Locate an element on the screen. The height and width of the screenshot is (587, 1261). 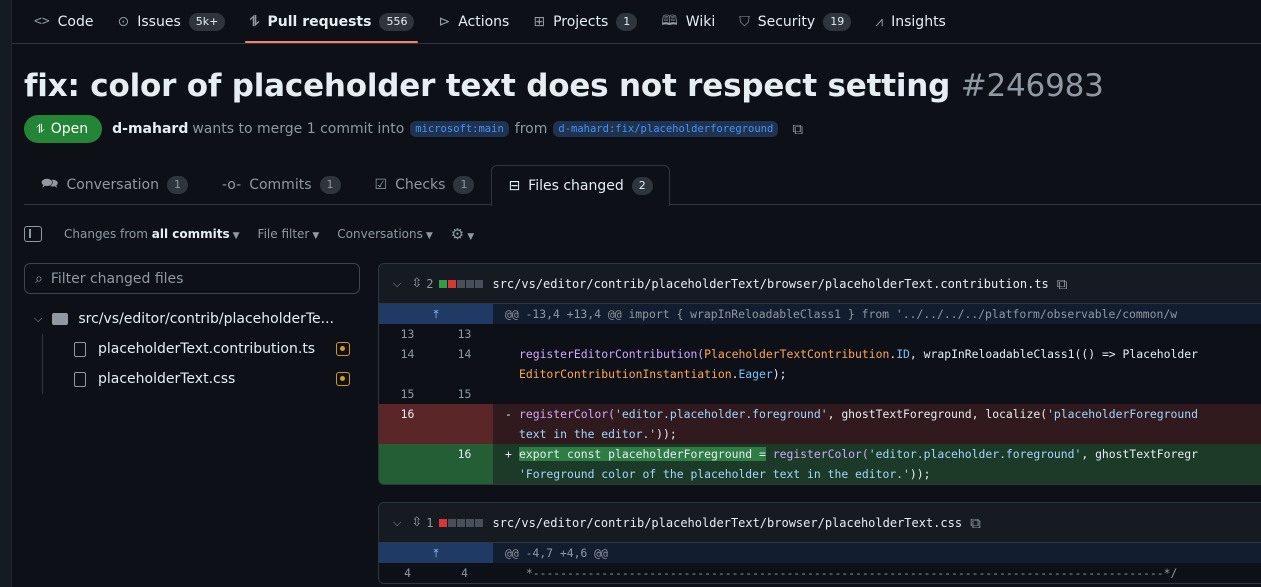
tab-commits: -o- Commits 1 is located at coordinates (281, 184).